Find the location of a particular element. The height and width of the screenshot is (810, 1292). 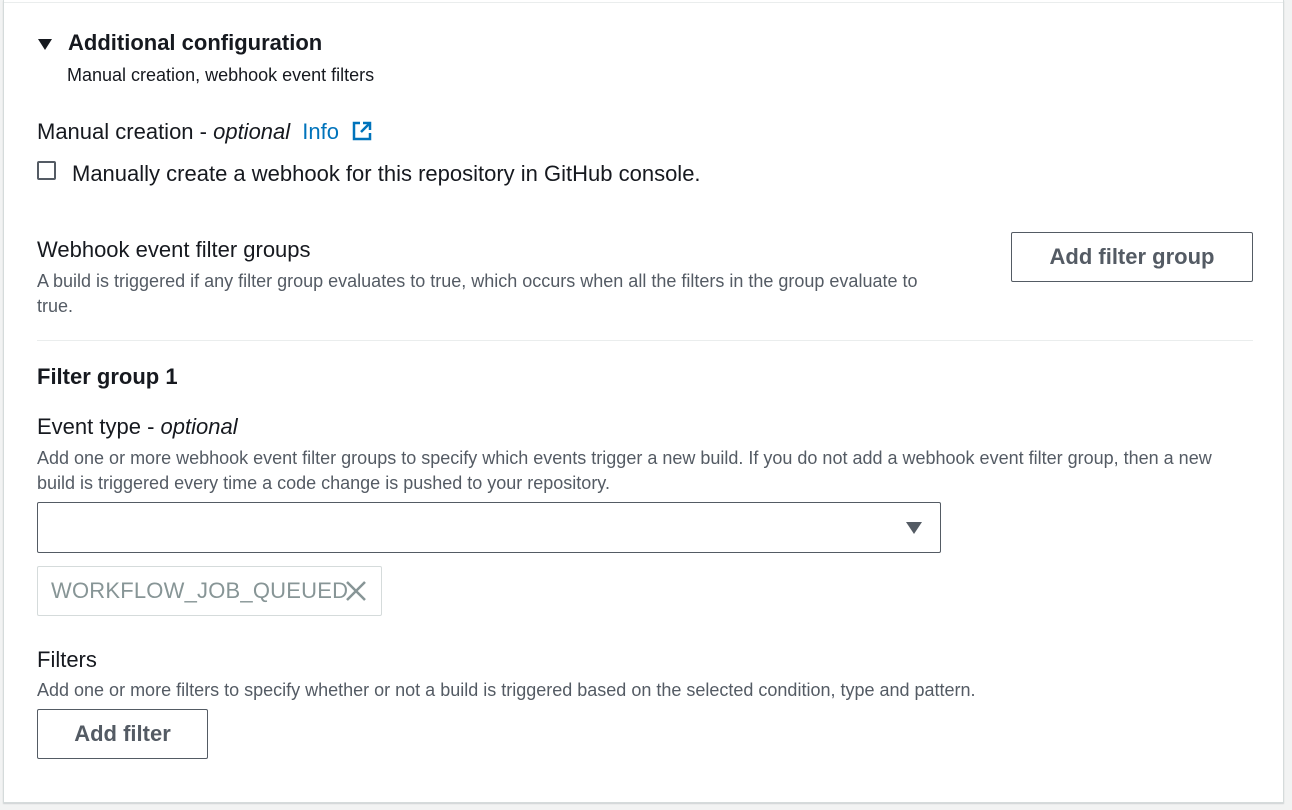

filter-group-title: Filter group 1 is located at coordinates (107, 376).